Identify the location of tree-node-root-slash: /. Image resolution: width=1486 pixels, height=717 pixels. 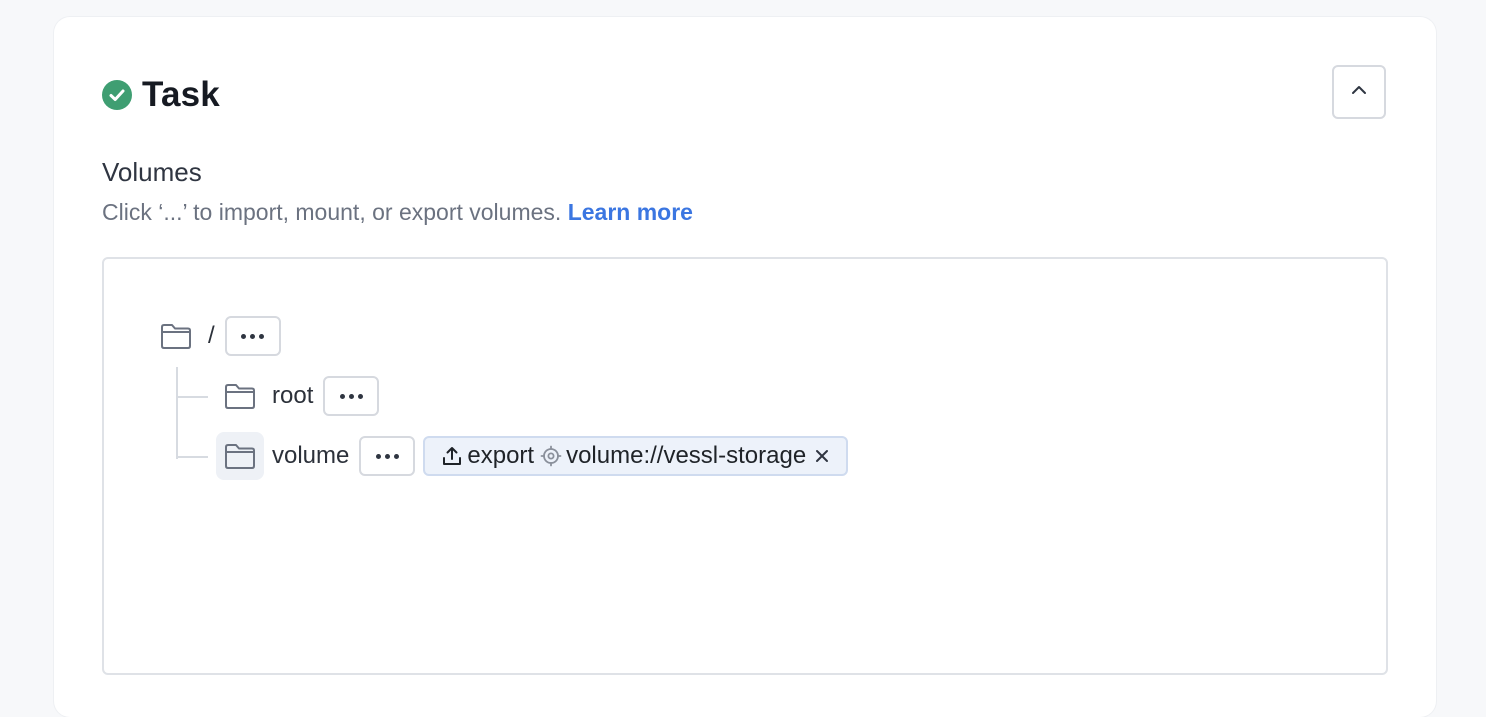
(216, 336).